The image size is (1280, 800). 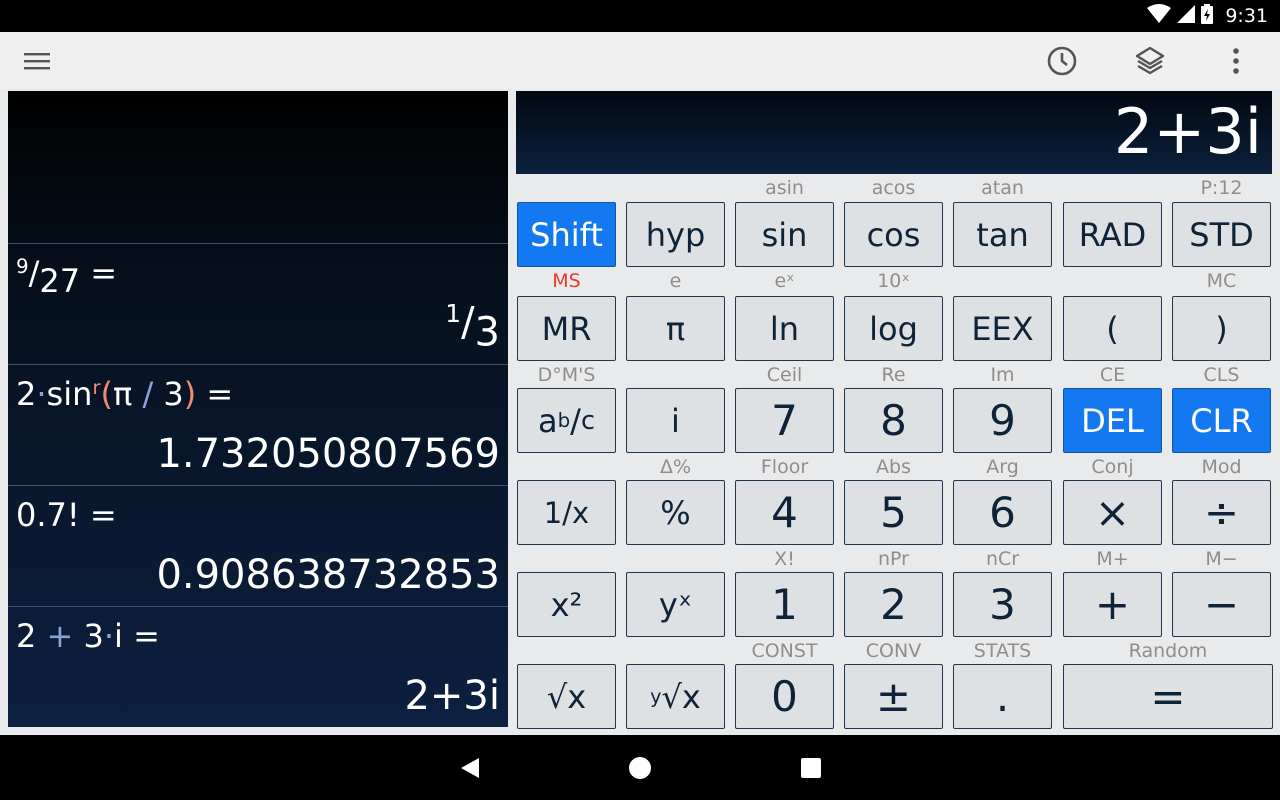 What do you see at coordinates (784, 234) in the screenshot?
I see `sin-key: sin` at bounding box center [784, 234].